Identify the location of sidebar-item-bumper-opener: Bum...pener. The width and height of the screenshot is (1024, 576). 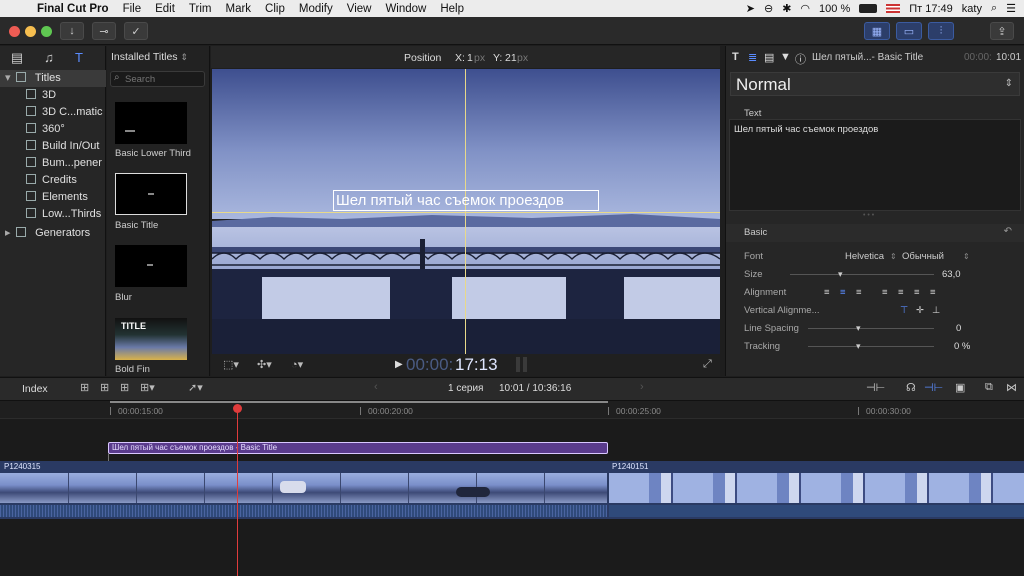
(53, 163).